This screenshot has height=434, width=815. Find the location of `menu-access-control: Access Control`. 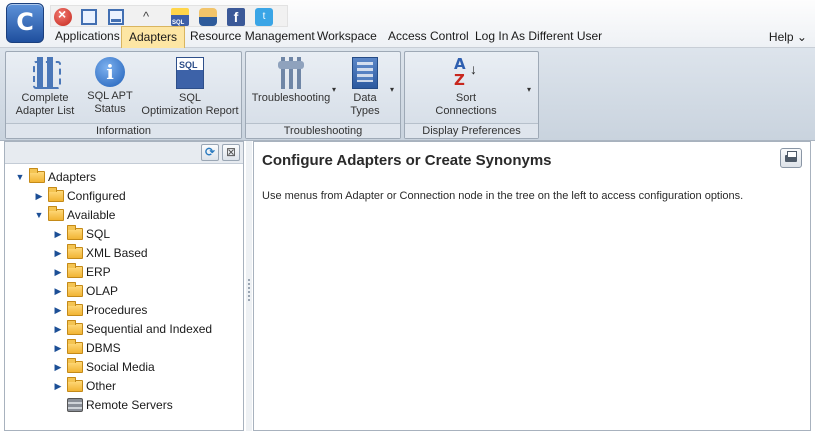

menu-access-control: Access Control is located at coordinates (428, 37).